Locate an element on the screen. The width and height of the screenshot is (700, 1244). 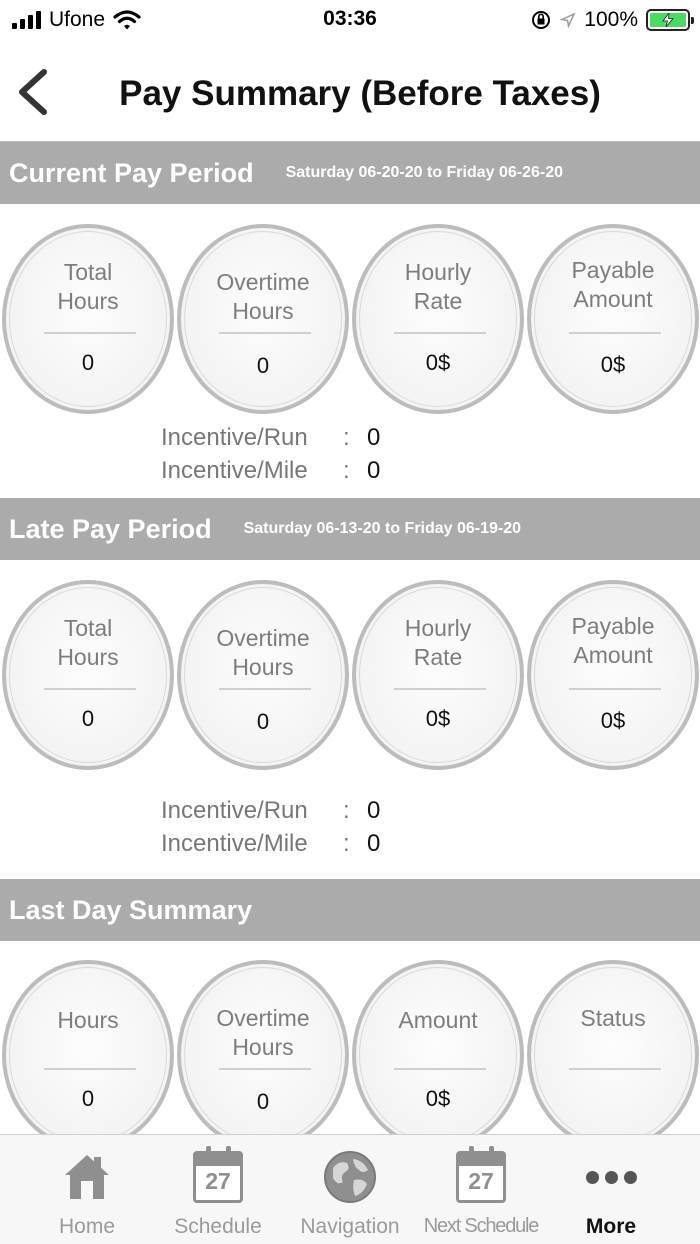
page-title: Pay Summary (Before Taxes) is located at coordinates (360, 93).